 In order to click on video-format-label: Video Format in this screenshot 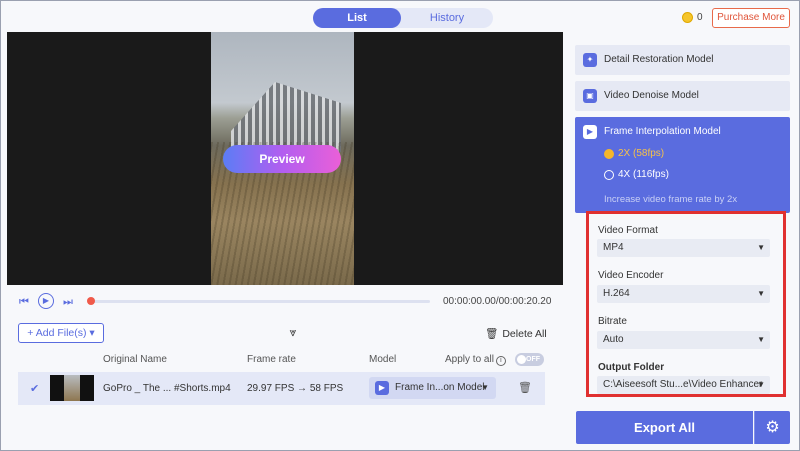, I will do `click(628, 230)`.